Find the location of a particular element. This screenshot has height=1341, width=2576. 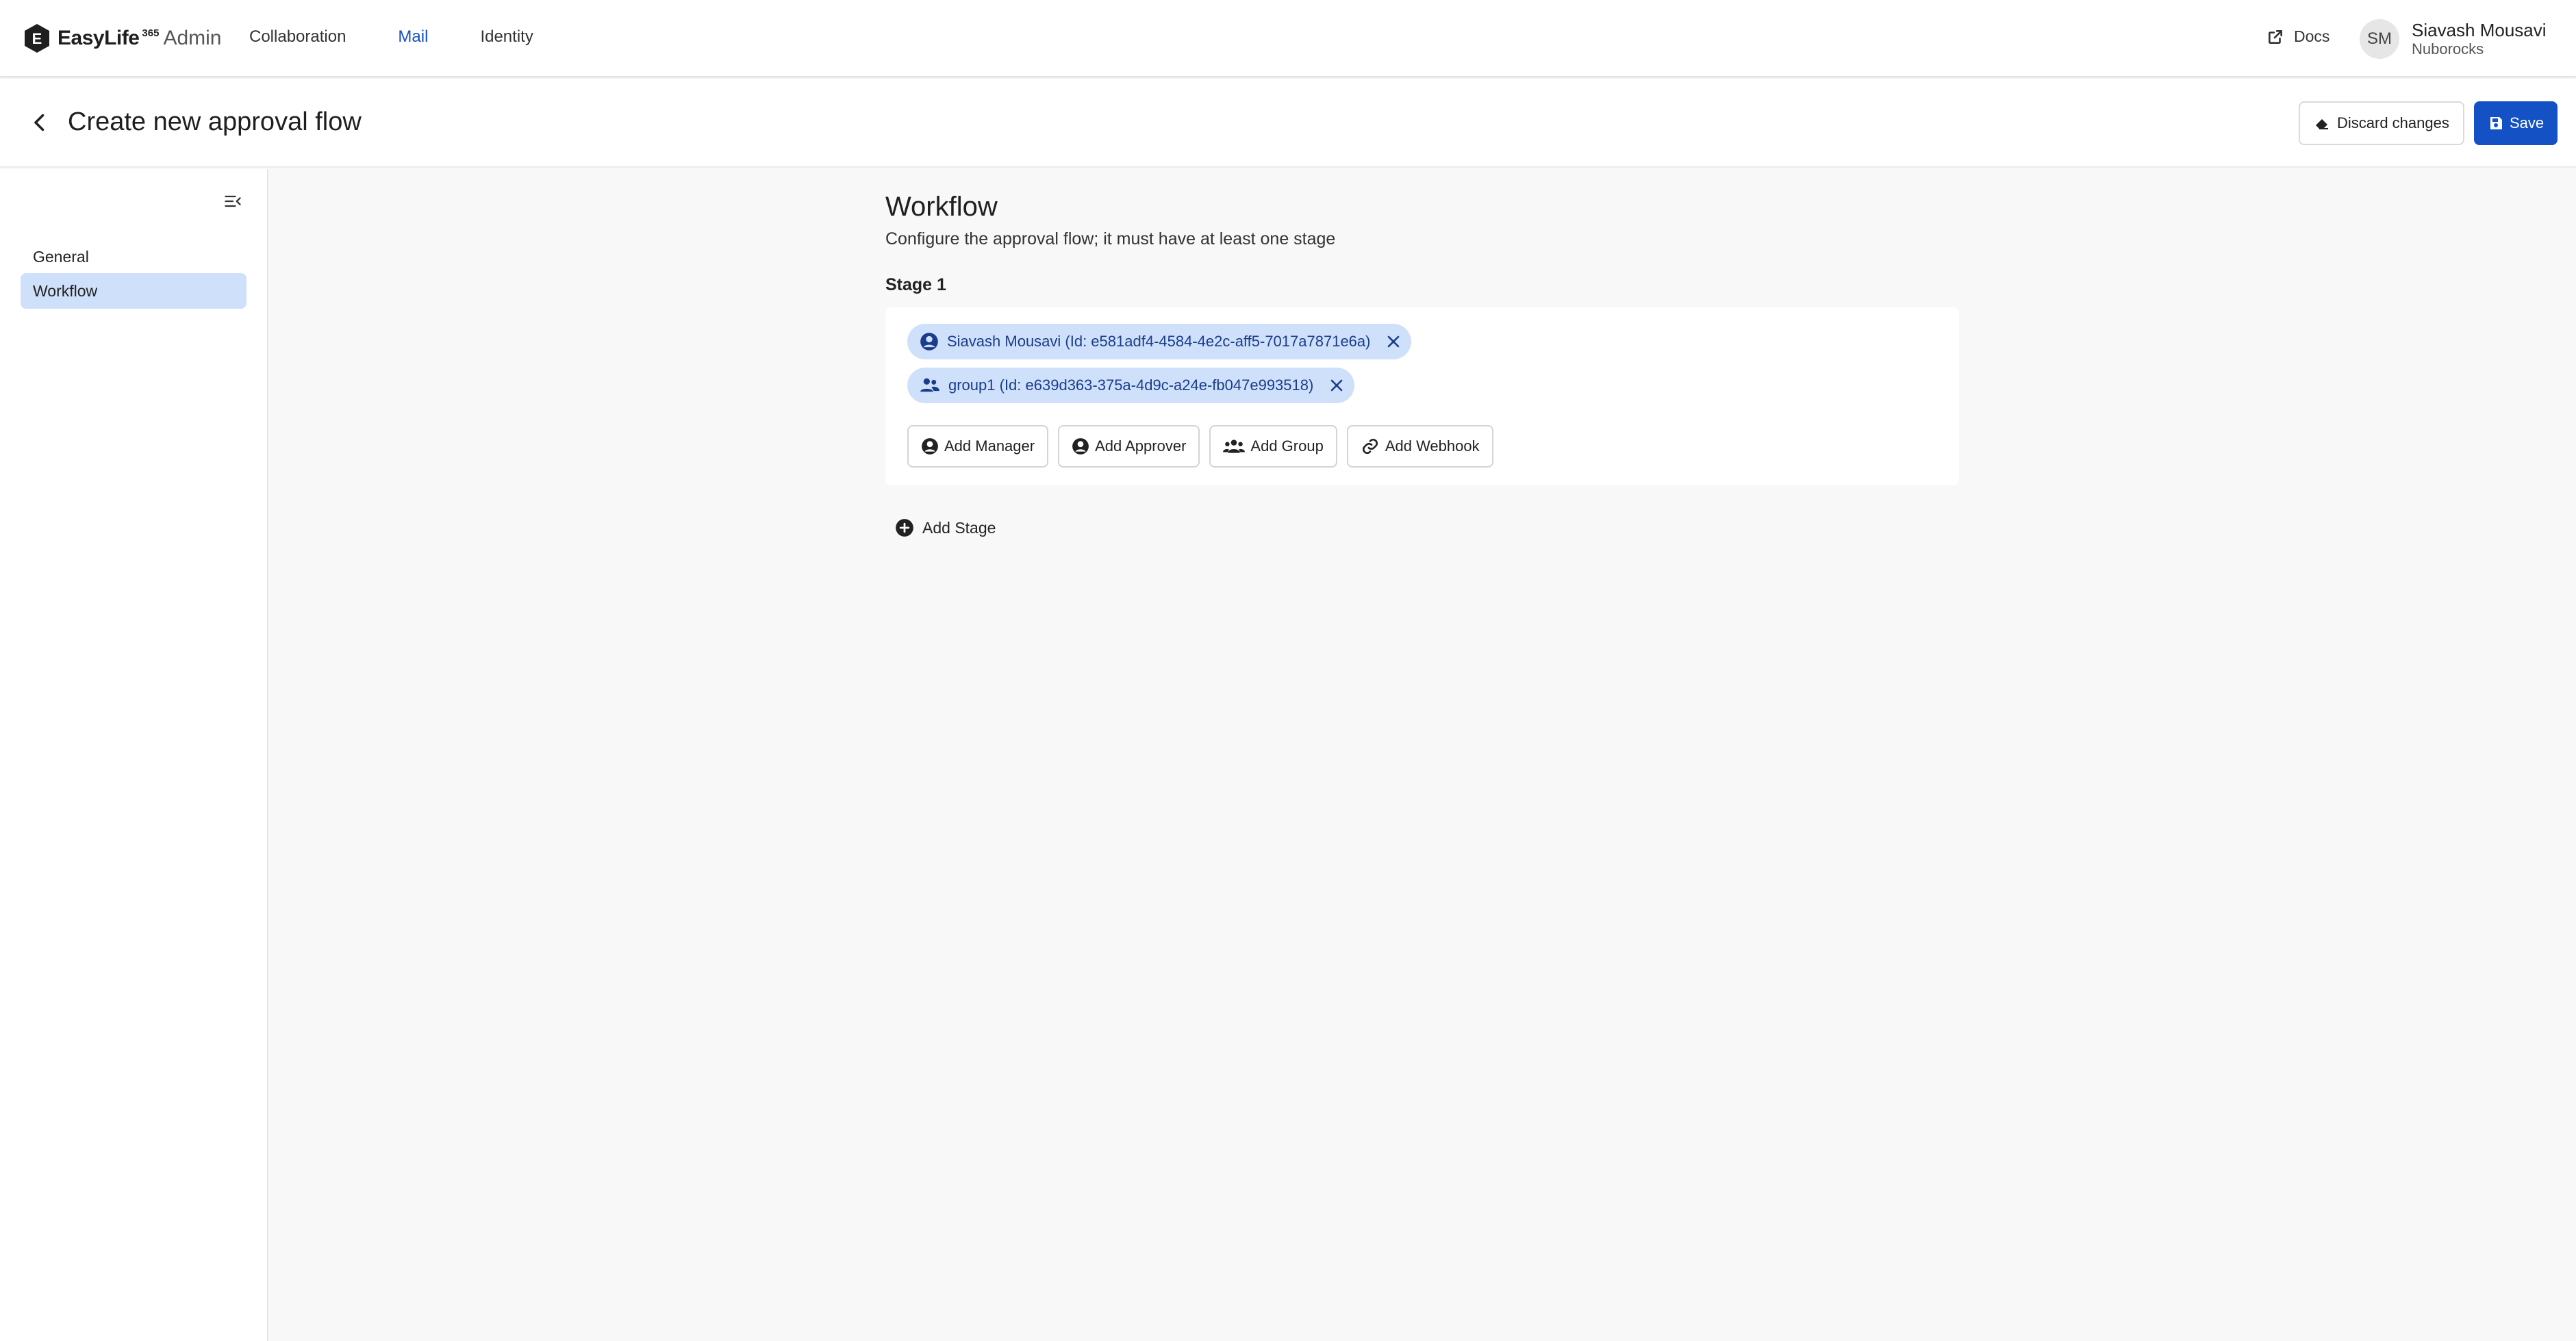

user-menu: SM Siavash Mousavi Nuborocks is located at coordinates (2453, 39).